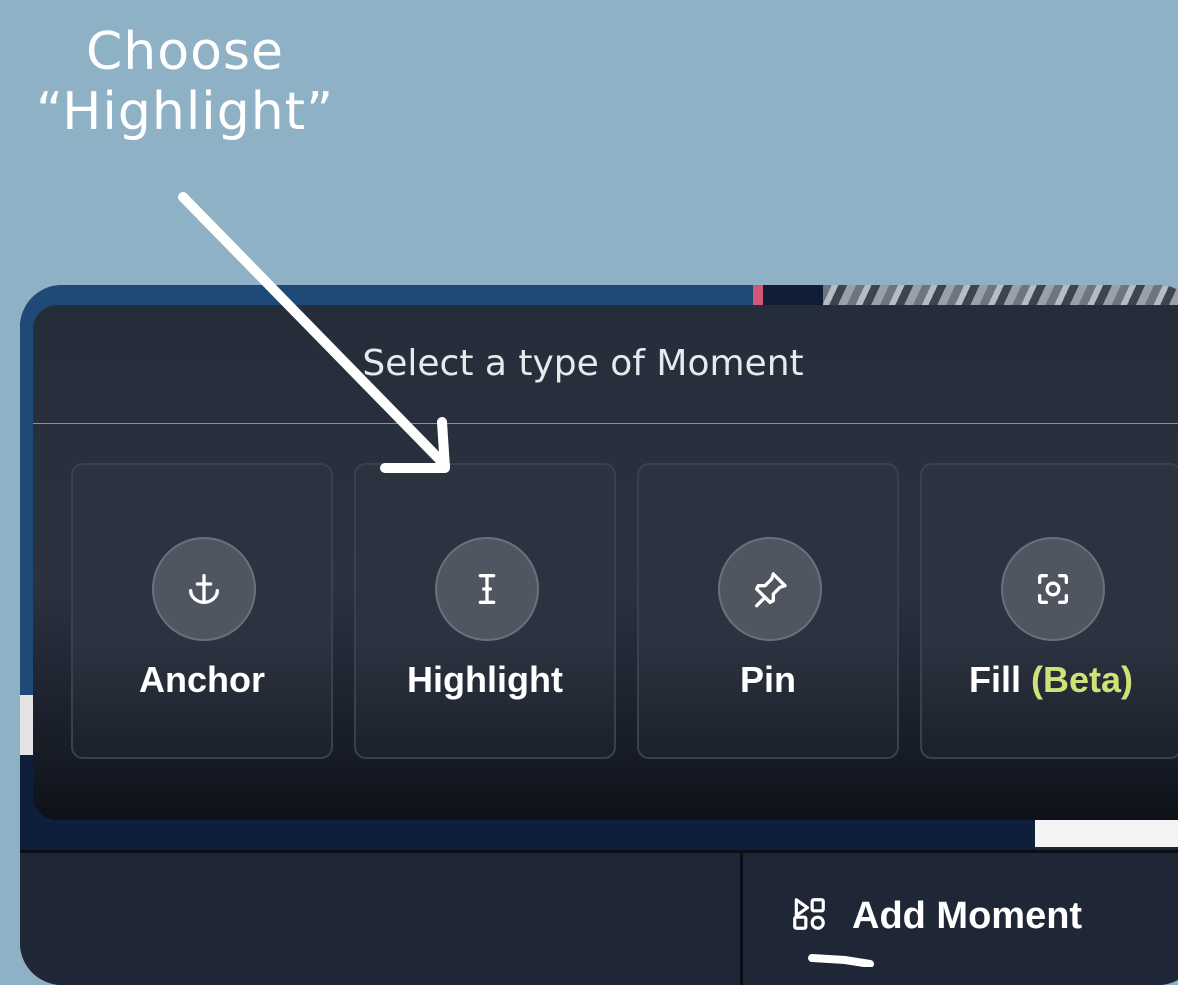 Image resolution: width=1178 pixels, height=985 pixels. Describe the element at coordinates (809, 916) in the screenshot. I see `shapes-icon` at that location.